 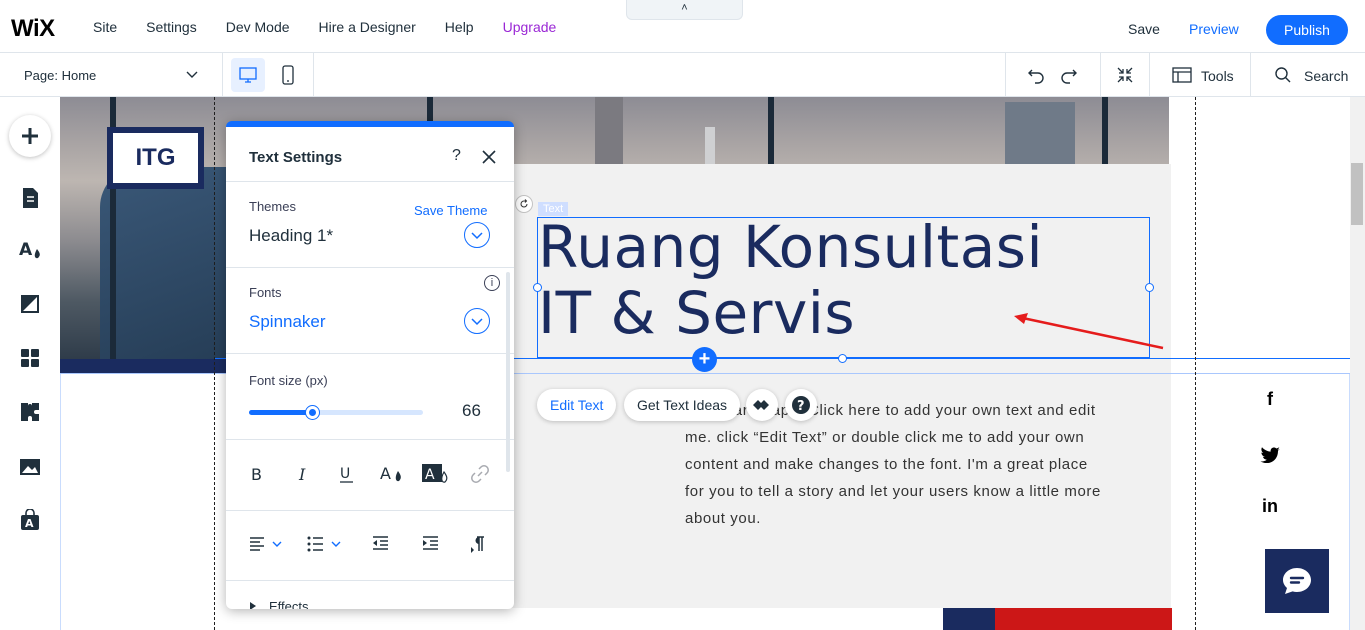 I want to click on gridline-left, so click(x=214, y=363).